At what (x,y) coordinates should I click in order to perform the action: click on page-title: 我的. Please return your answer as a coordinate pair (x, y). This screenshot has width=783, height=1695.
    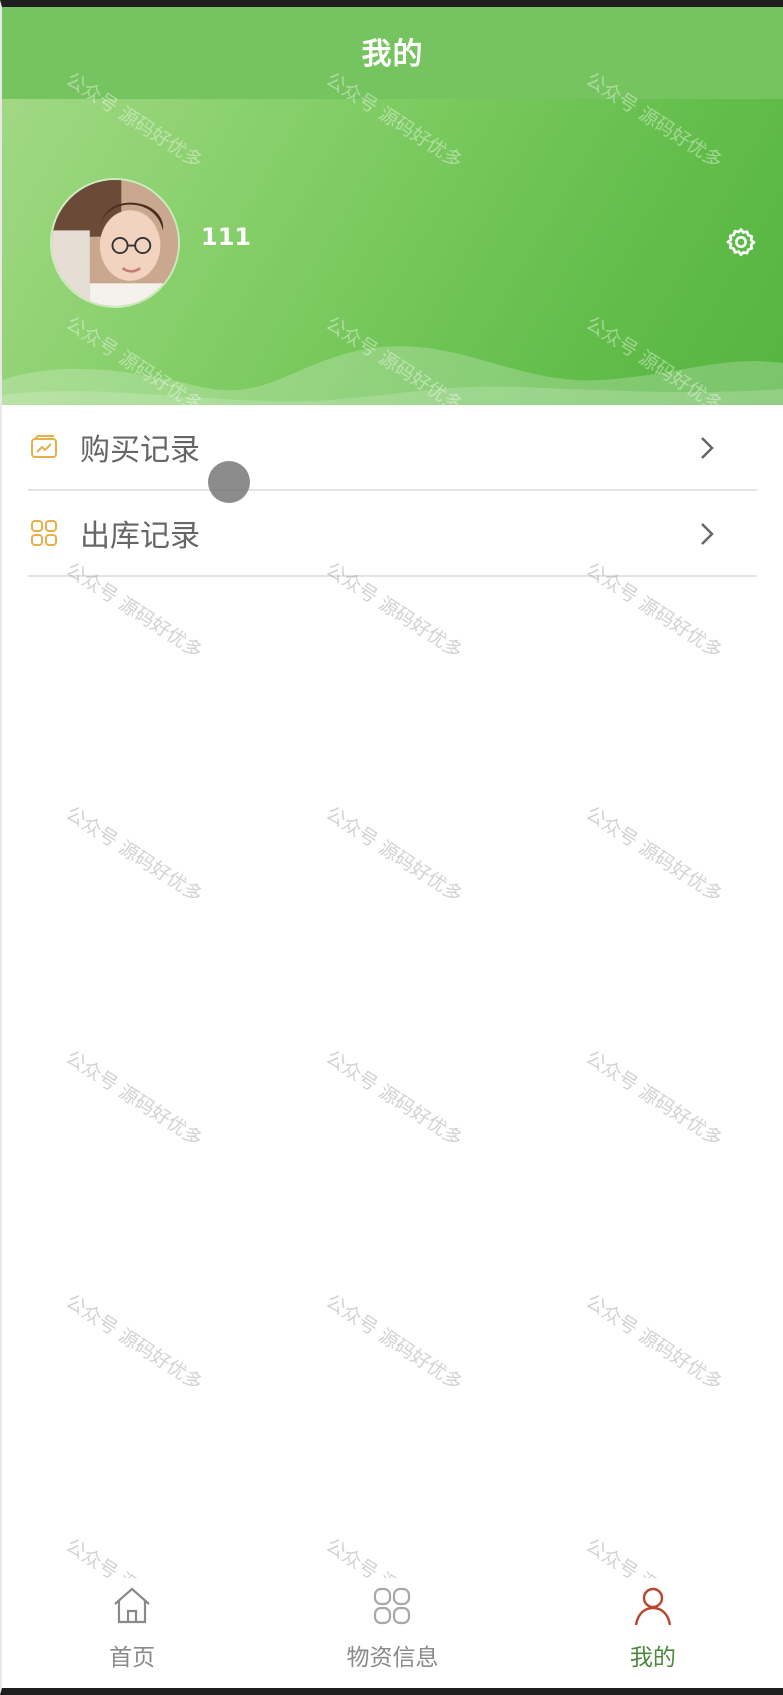
    Looking at the image, I should click on (392, 54).